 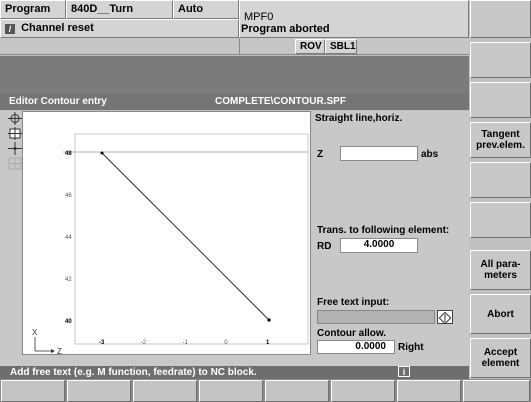 What do you see at coordinates (383, 230) in the screenshot?
I see `transition-label: Trans. to following element:` at bounding box center [383, 230].